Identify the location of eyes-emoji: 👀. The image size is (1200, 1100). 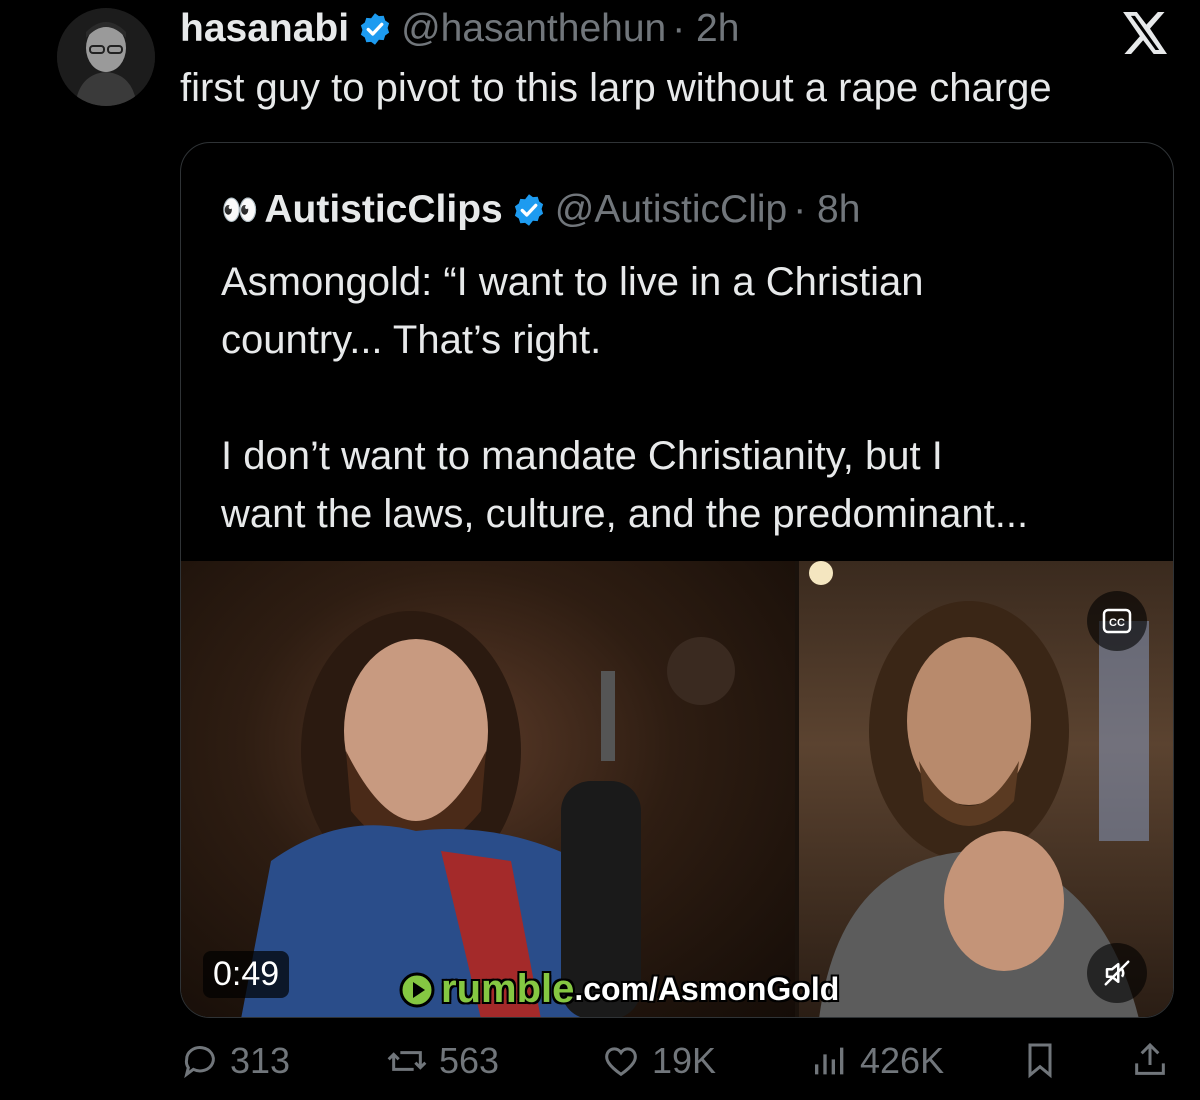
(239, 210).